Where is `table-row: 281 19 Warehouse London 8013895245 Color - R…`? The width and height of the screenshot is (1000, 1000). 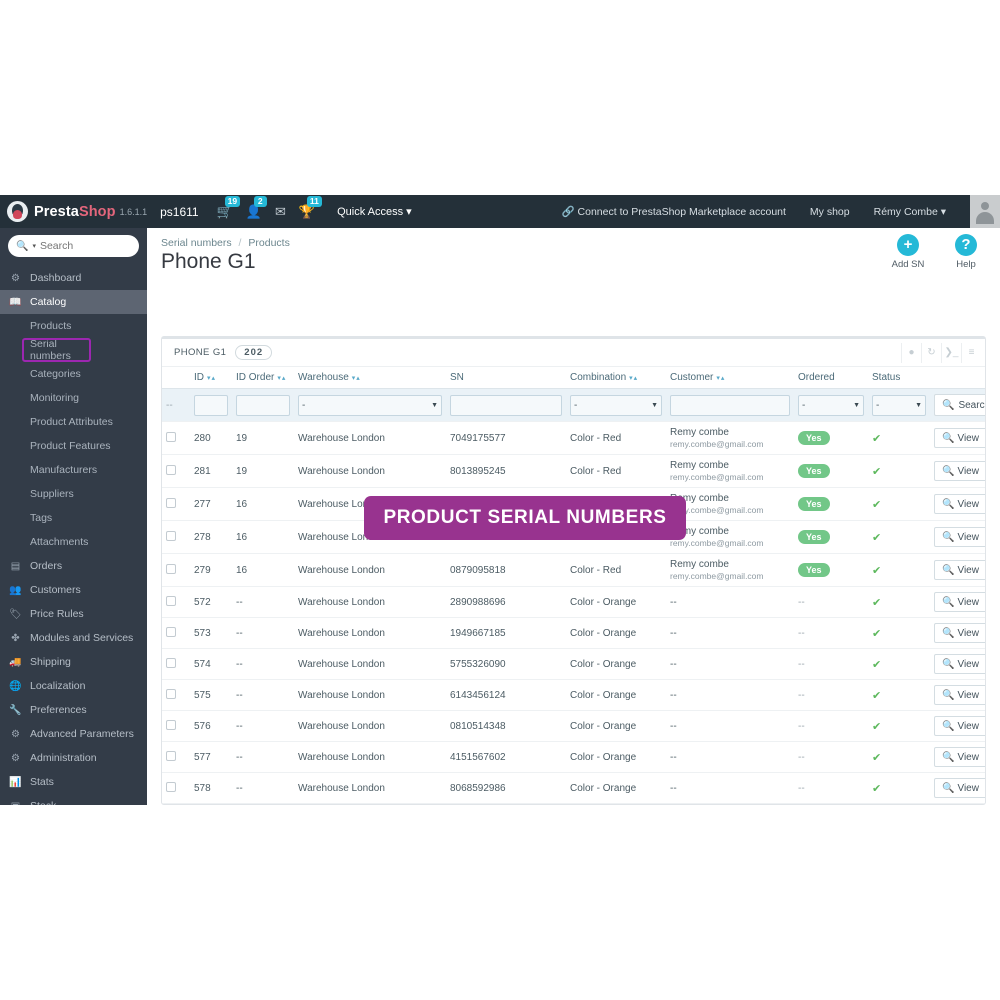 table-row: 281 19 Warehouse London 8013895245 Color - R… is located at coordinates (573, 471).